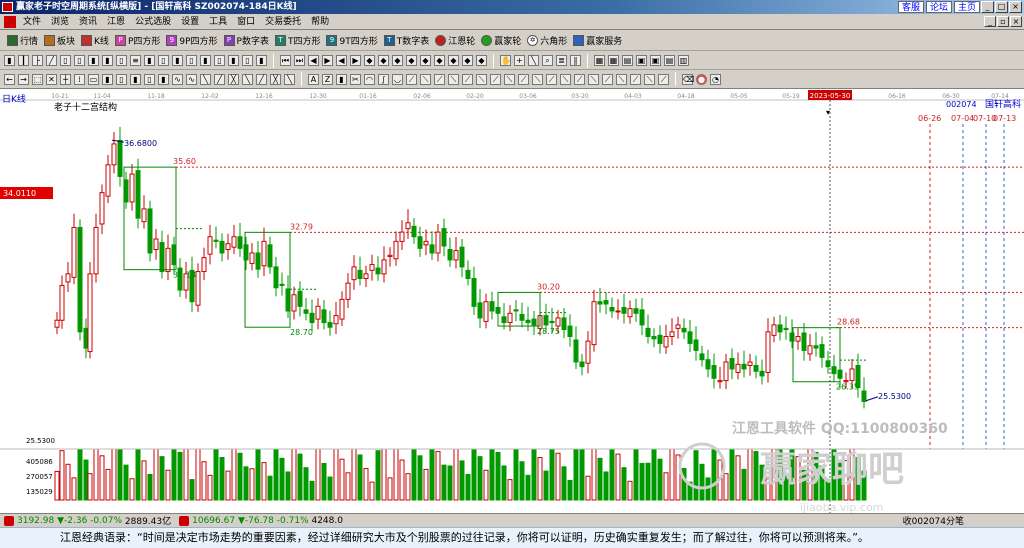 The height and width of the screenshot is (548, 1024). What do you see at coordinates (649, 79) in the screenshot?
I see `diag18-icon: ⟍` at bounding box center [649, 79].